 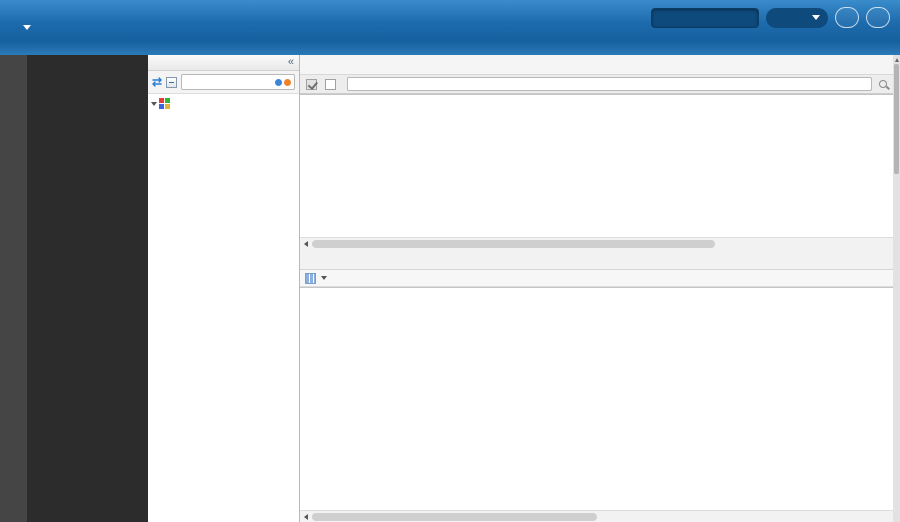 I want to click on filter-row, so click(x=596, y=84).